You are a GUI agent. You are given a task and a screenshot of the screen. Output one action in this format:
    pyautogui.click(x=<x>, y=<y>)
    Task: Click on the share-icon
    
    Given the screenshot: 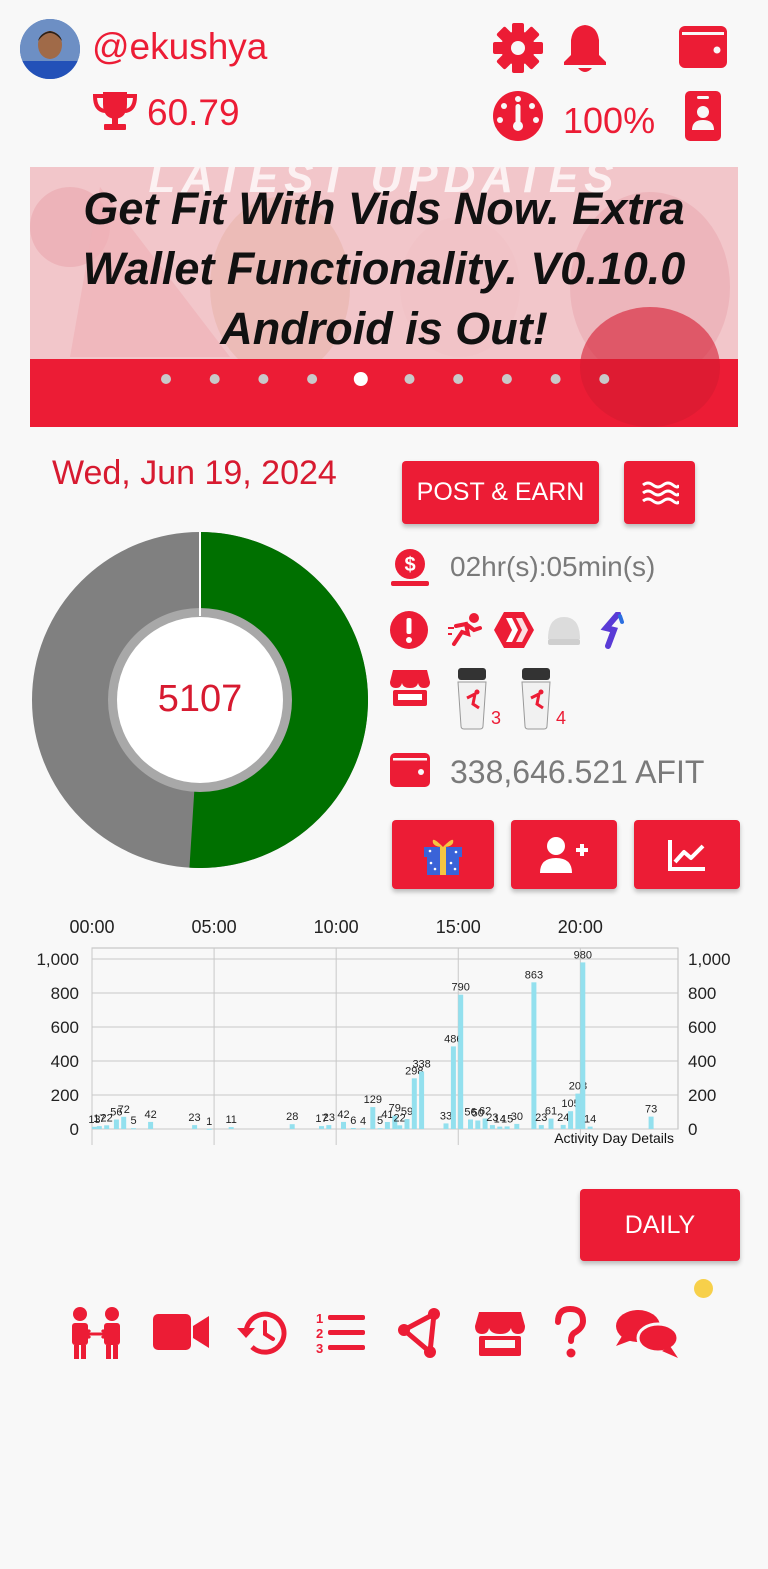 What is the action you would take?
    pyautogui.click(x=419, y=1333)
    